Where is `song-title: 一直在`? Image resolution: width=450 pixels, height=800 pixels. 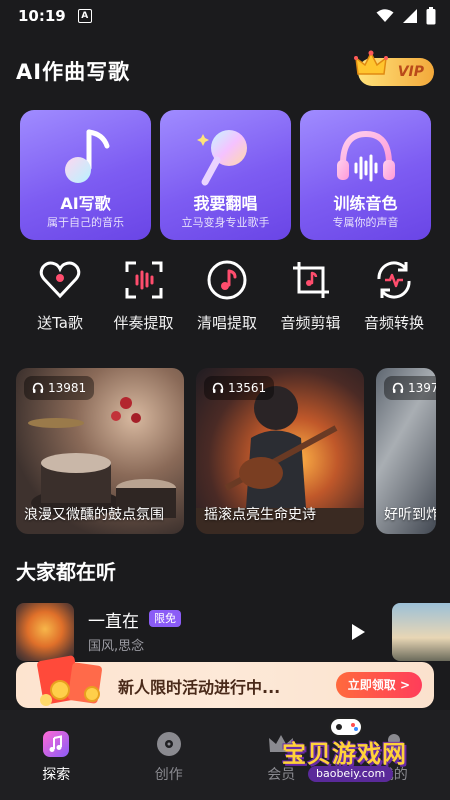
song-title: 一直在 is located at coordinates (113, 622).